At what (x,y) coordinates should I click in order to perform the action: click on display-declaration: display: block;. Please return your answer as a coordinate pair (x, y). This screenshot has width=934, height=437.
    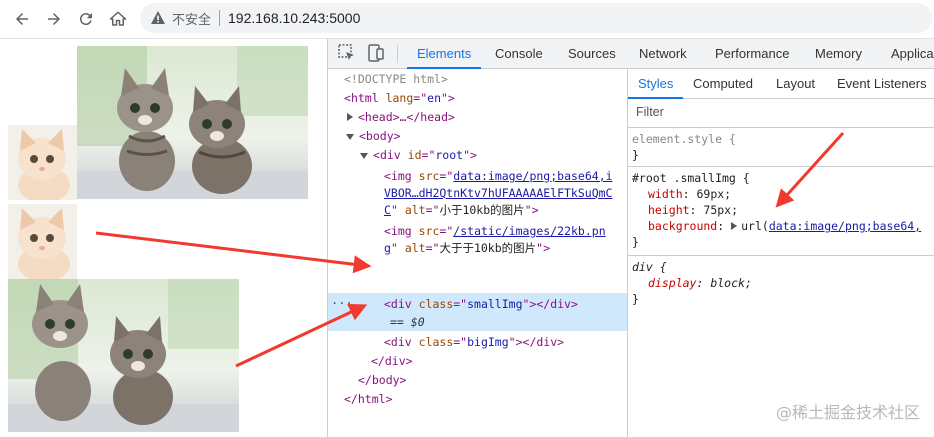
    Looking at the image, I should click on (700, 283).